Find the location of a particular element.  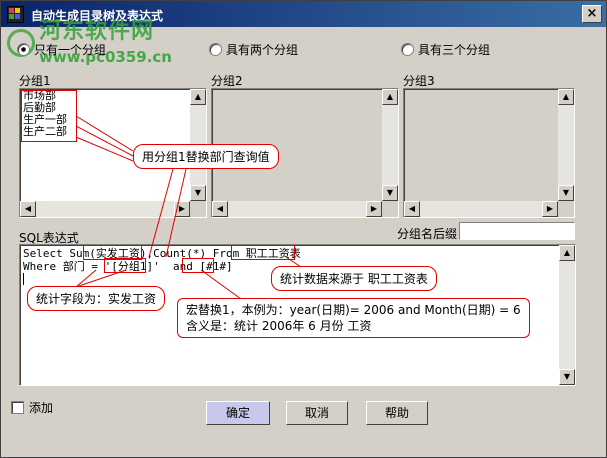

ok-button: 确定 is located at coordinates (238, 413).